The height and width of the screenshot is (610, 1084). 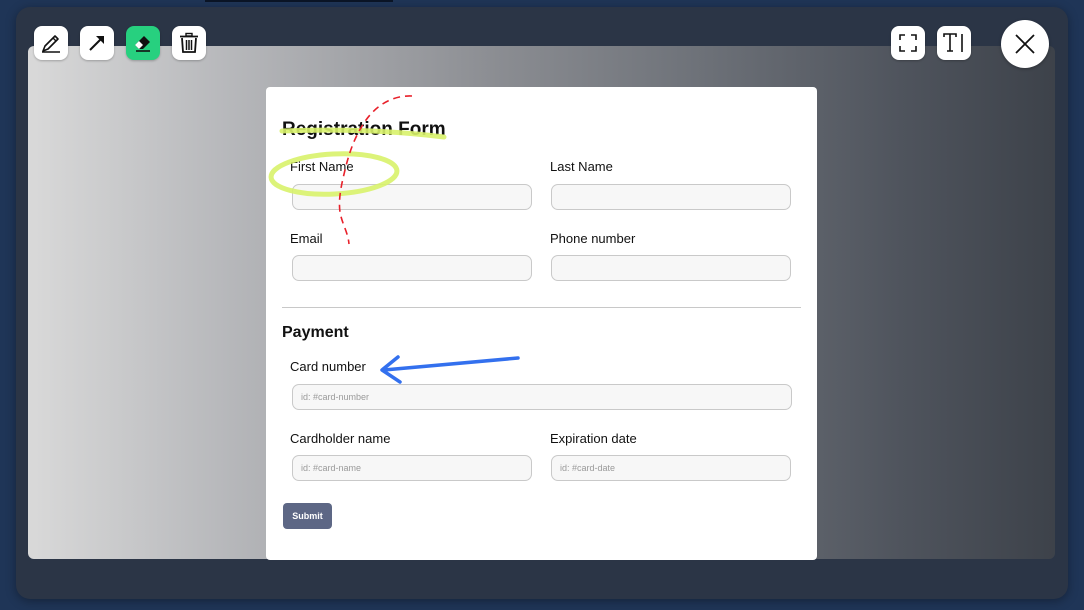 I want to click on pen-icon, so click(x=51, y=44).